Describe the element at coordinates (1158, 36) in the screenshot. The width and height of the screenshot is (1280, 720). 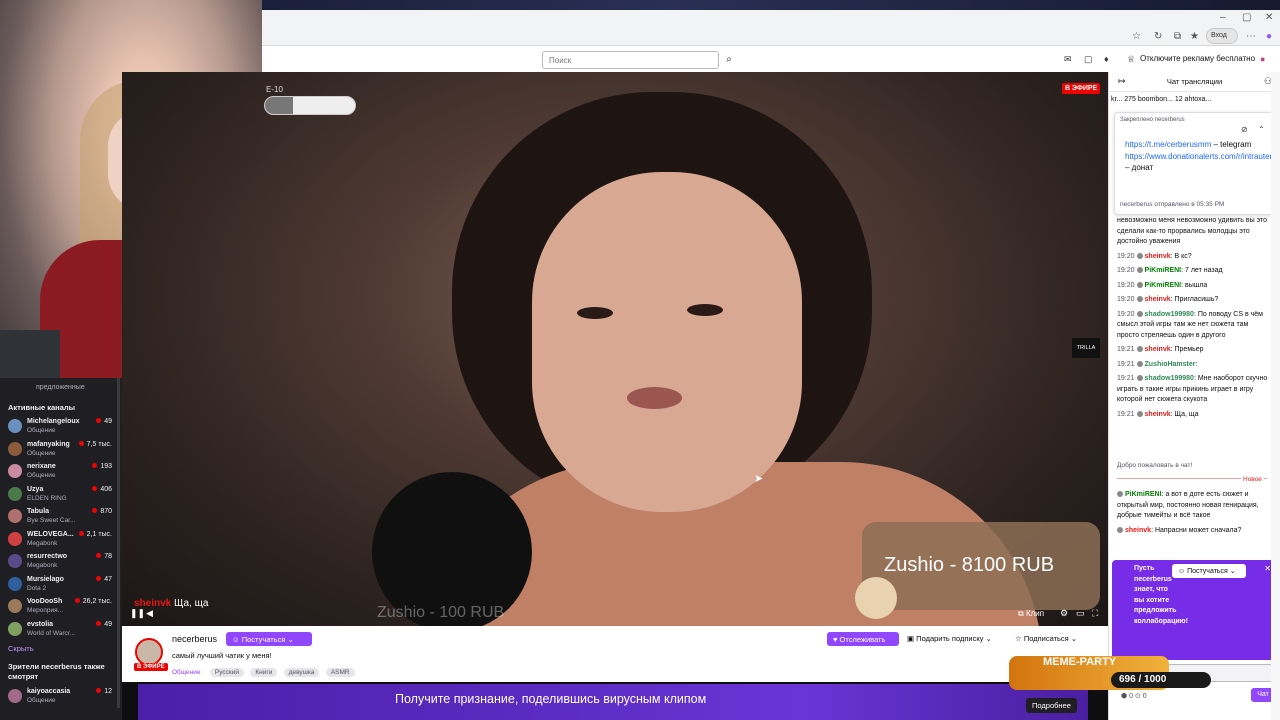
I see `refresh-icon: ↻` at that location.